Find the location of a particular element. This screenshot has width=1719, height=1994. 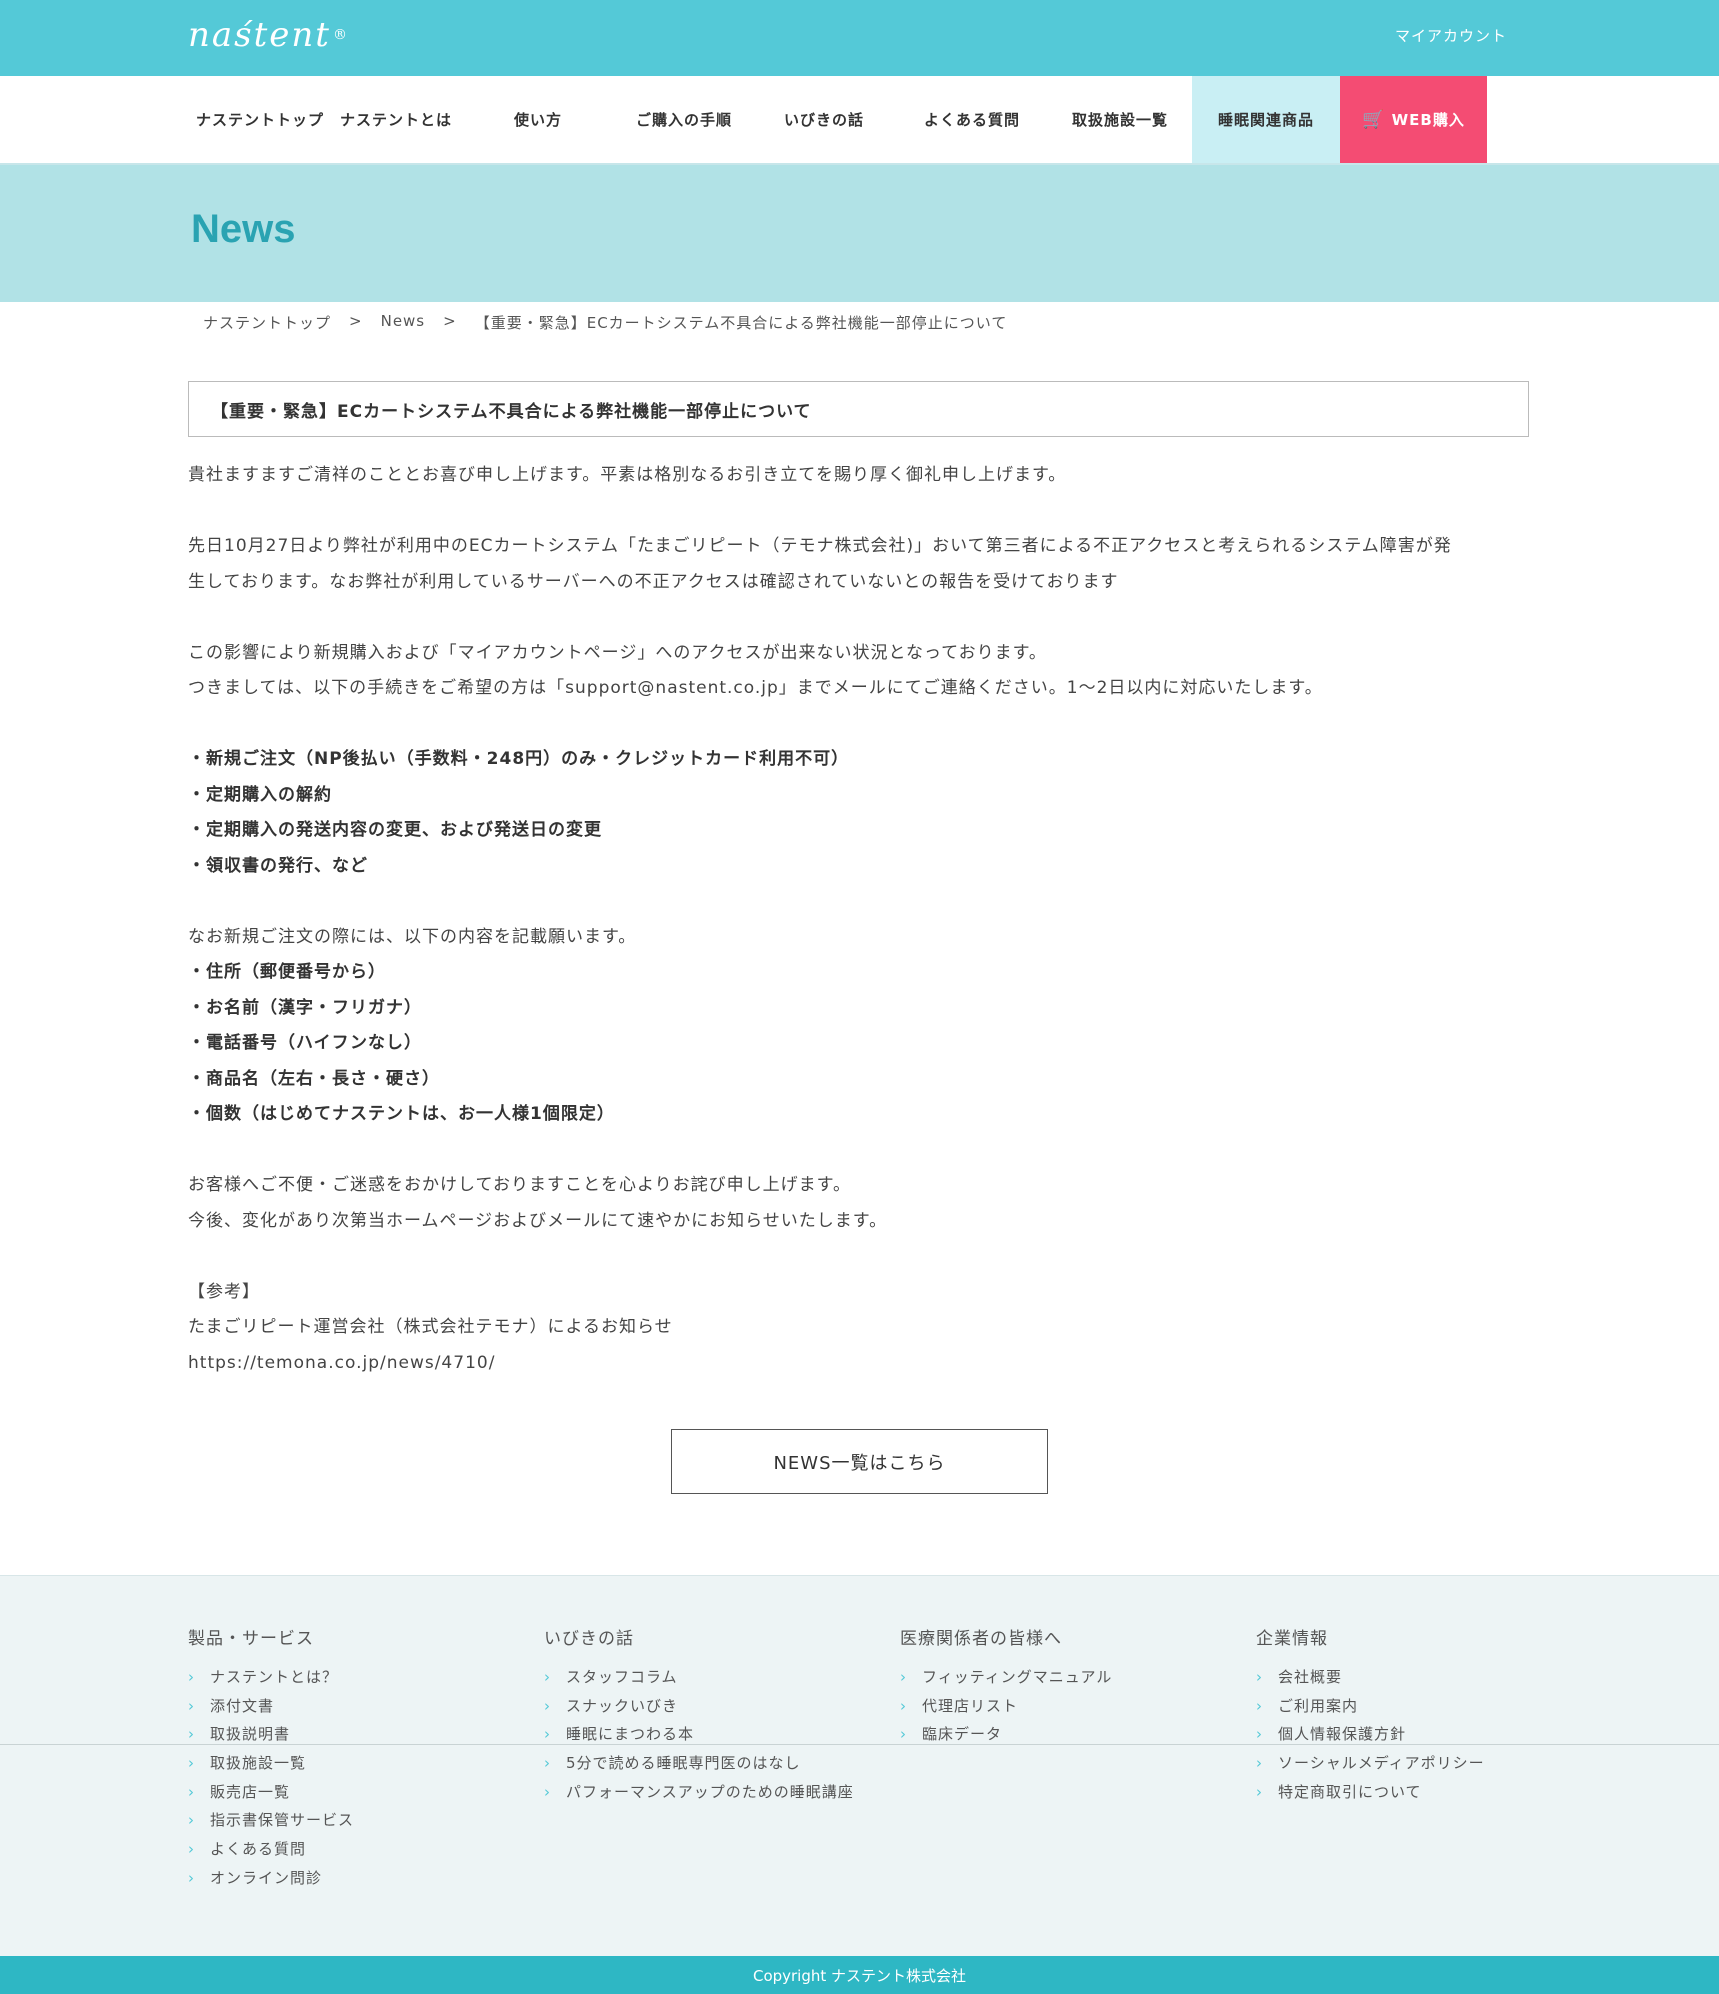

order-detail-item: ・お名前（漢字・フリガナ） is located at coordinates (305, 1007).